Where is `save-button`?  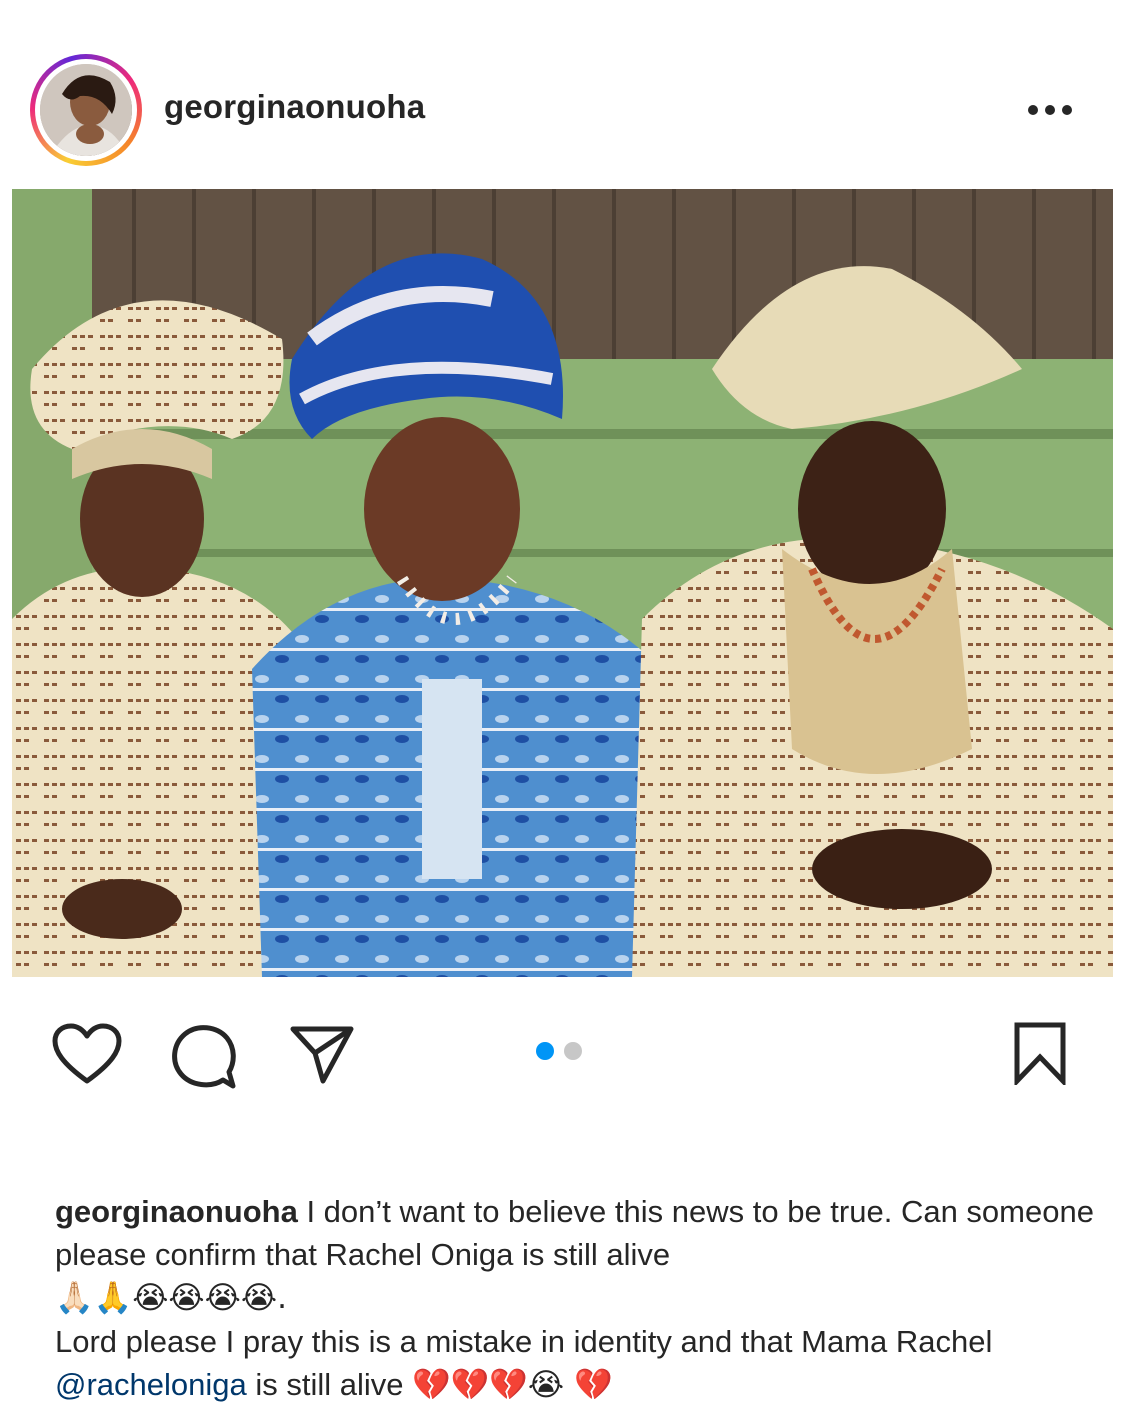 save-button is located at coordinates (1040, 1053).